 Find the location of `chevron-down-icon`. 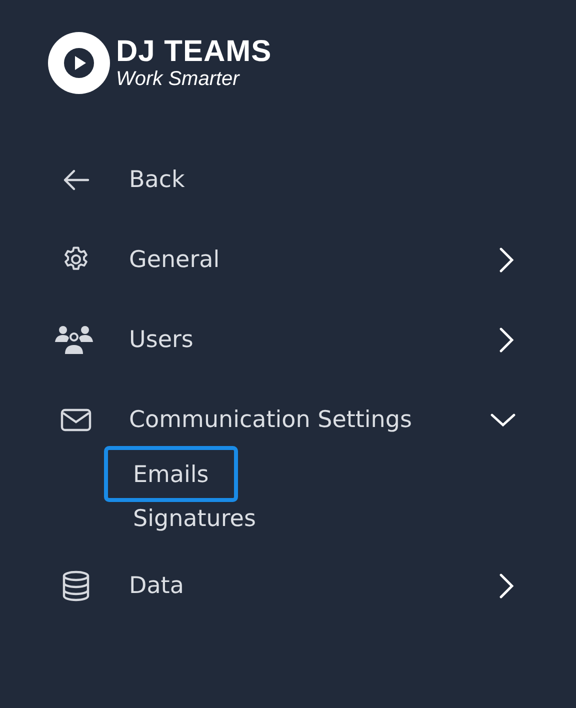

chevron-down-icon is located at coordinates (503, 420).